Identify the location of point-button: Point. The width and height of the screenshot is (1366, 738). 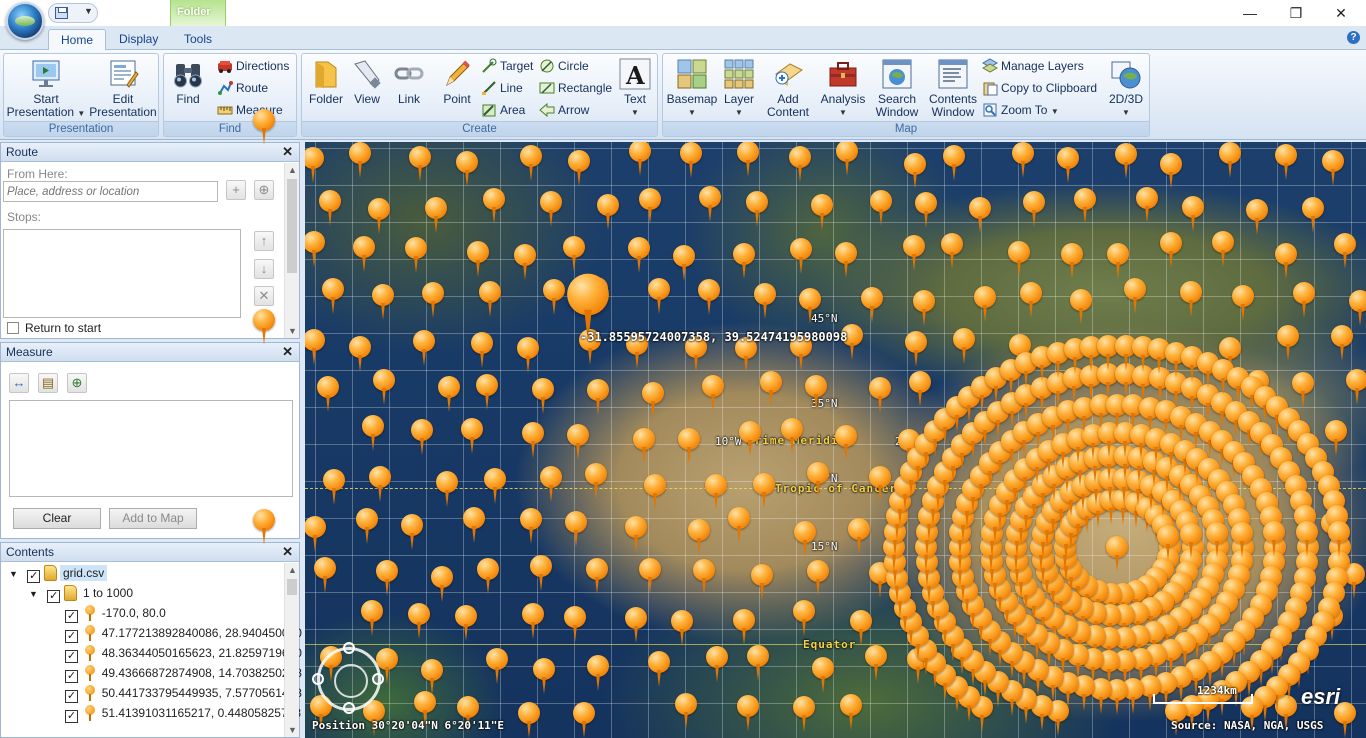
(457, 81).